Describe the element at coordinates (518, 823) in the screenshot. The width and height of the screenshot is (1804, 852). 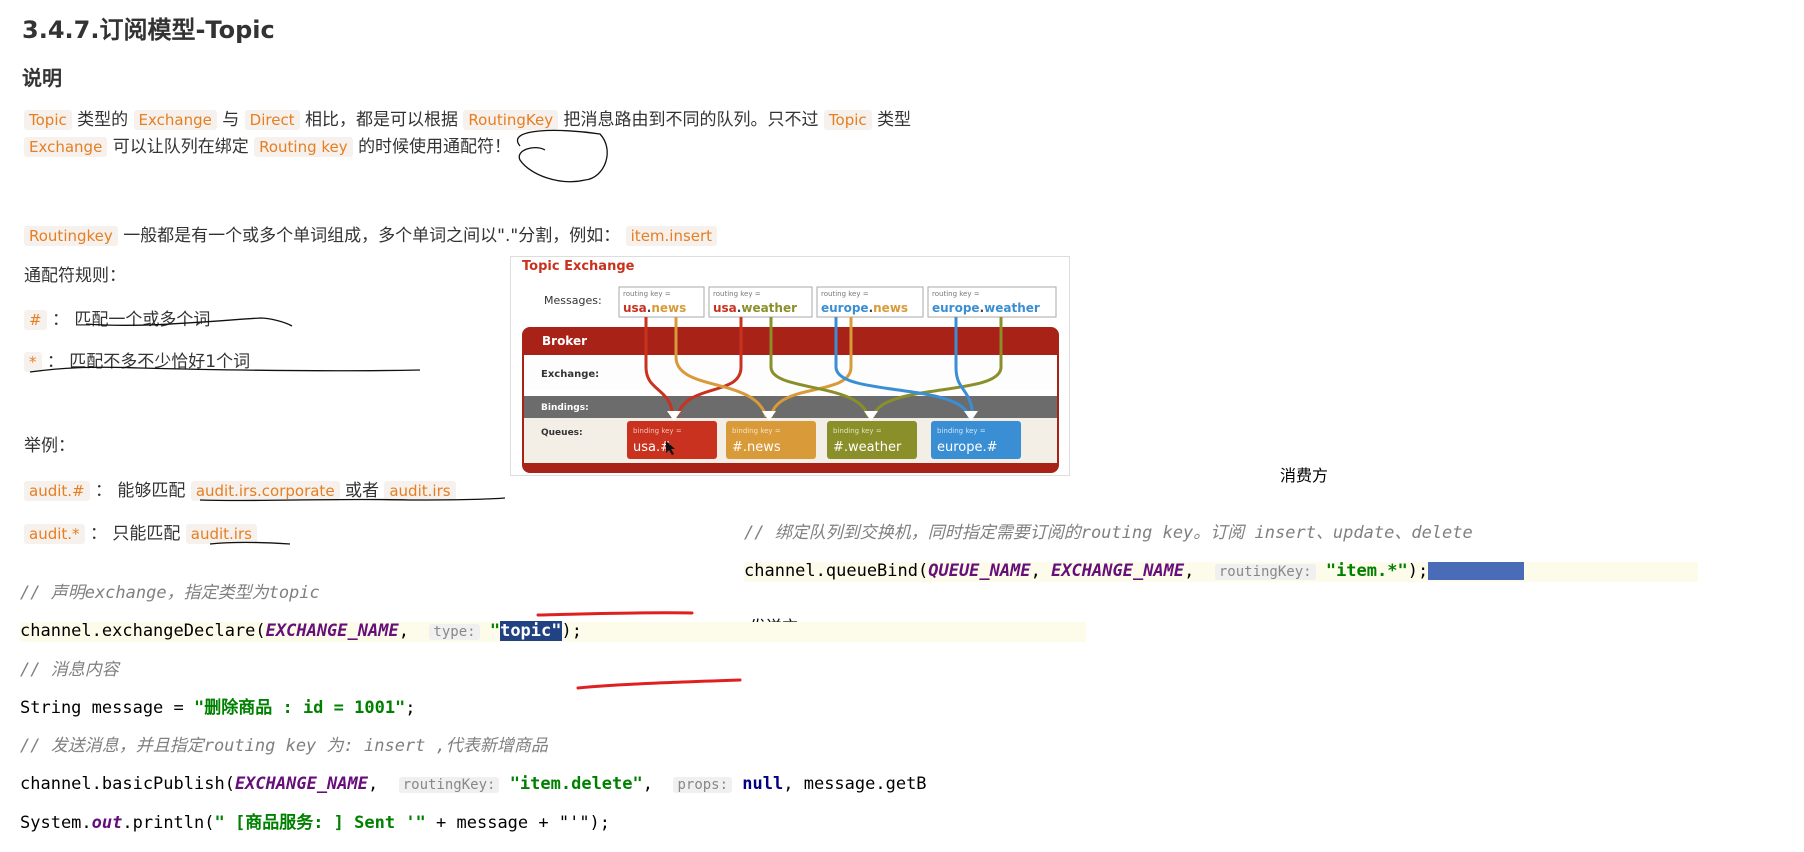
I see `code-token: + message + "'");` at that location.